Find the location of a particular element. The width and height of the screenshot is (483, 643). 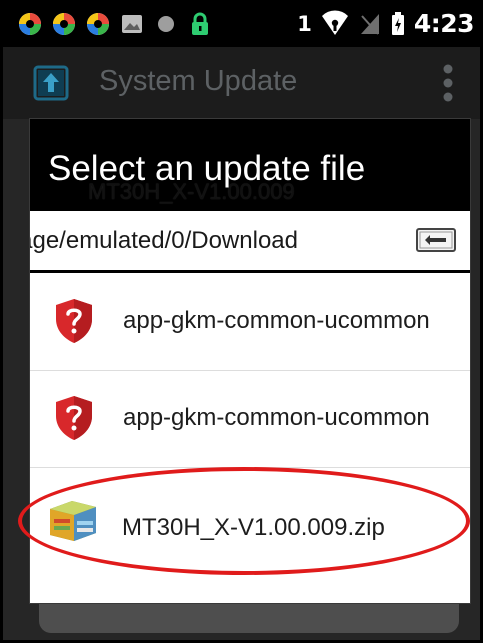

path-clip: /storage/emulated/0/Download is located at coordinates (210, 240).